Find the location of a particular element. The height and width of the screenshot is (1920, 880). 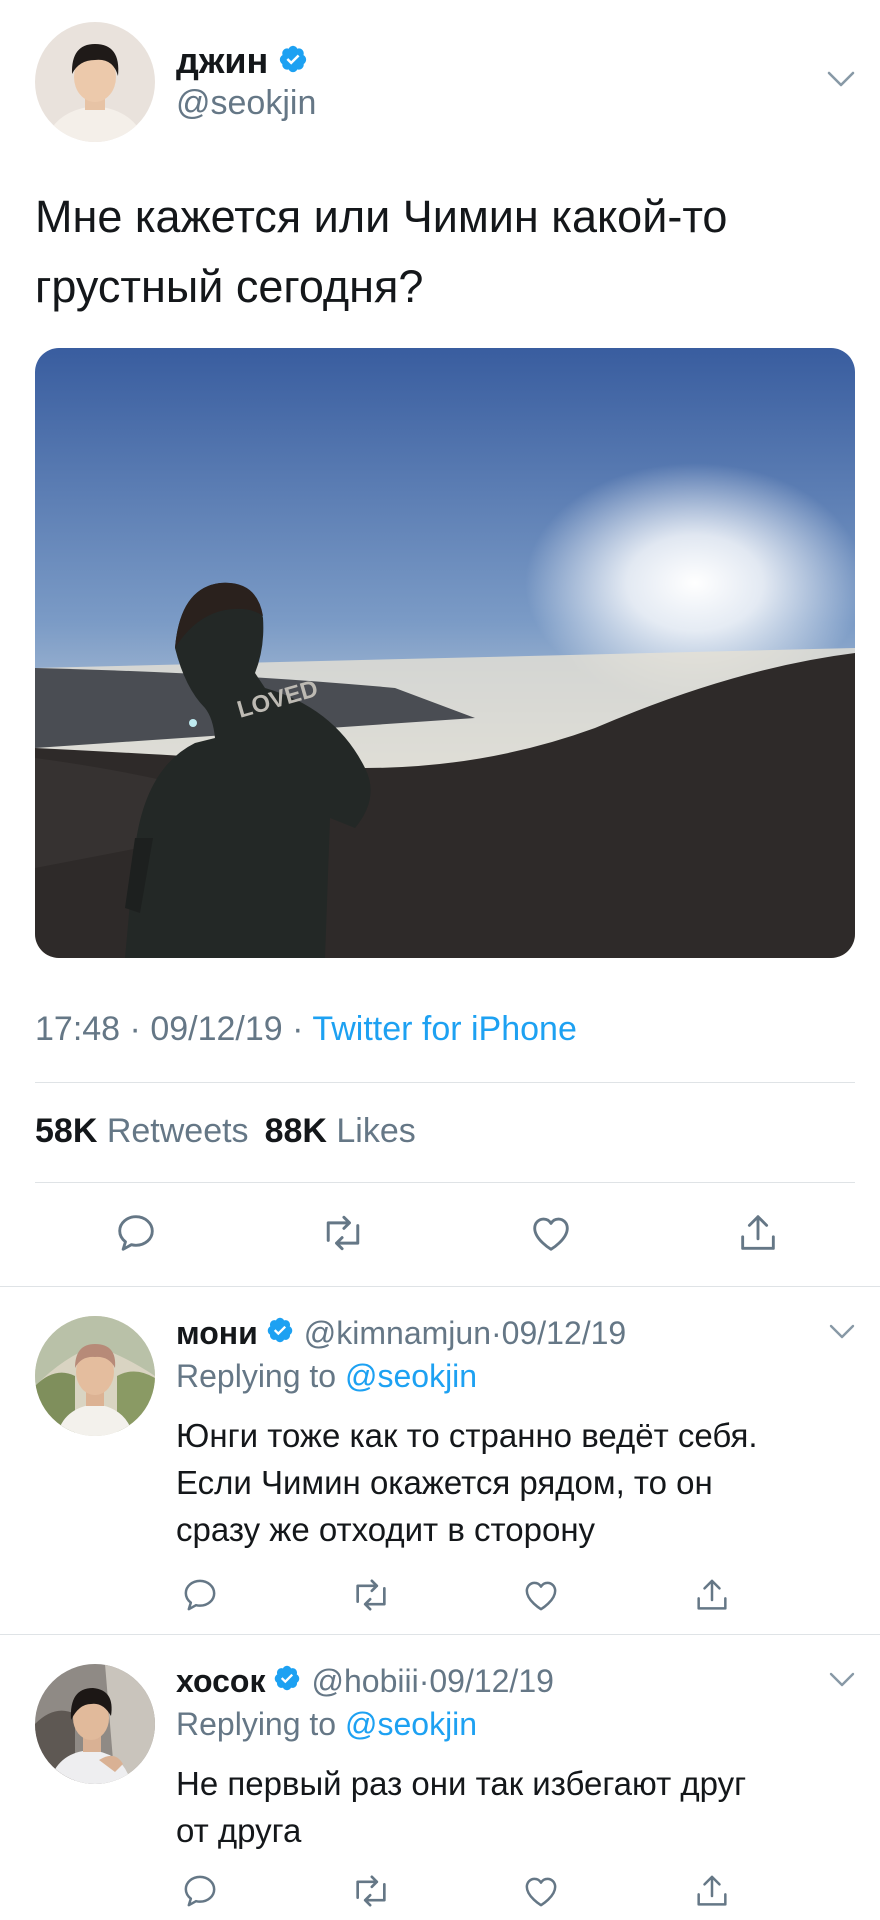

retweets-stat: 58K Retweets is located at coordinates (142, 1131).